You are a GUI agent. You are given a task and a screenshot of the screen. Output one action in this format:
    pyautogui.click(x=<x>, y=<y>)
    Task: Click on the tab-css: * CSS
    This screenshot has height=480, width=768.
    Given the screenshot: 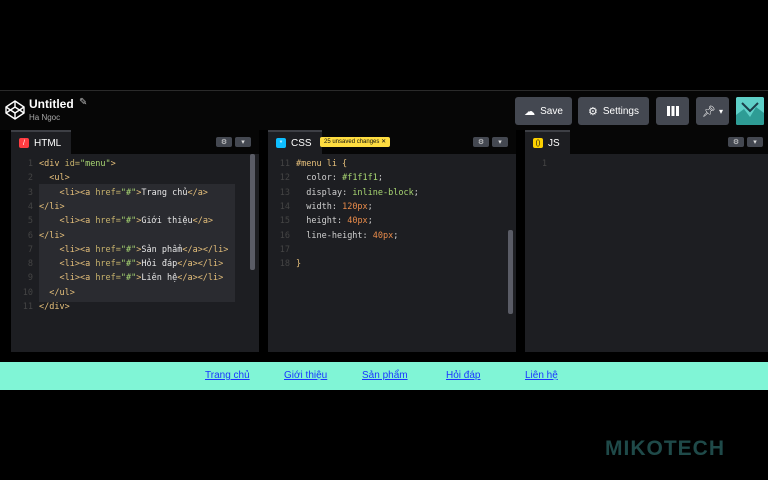 What is the action you would take?
    pyautogui.click(x=295, y=142)
    